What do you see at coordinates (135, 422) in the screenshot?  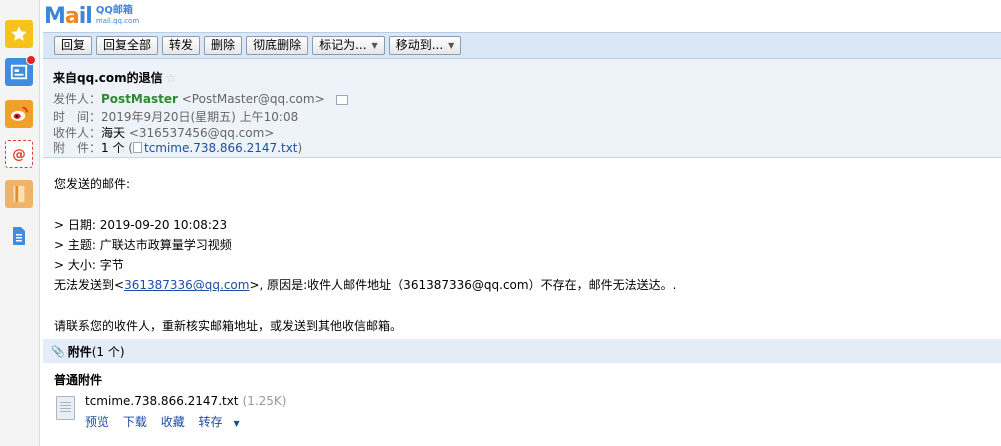 I see `download-link: 下载` at bounding box center [135, 422].